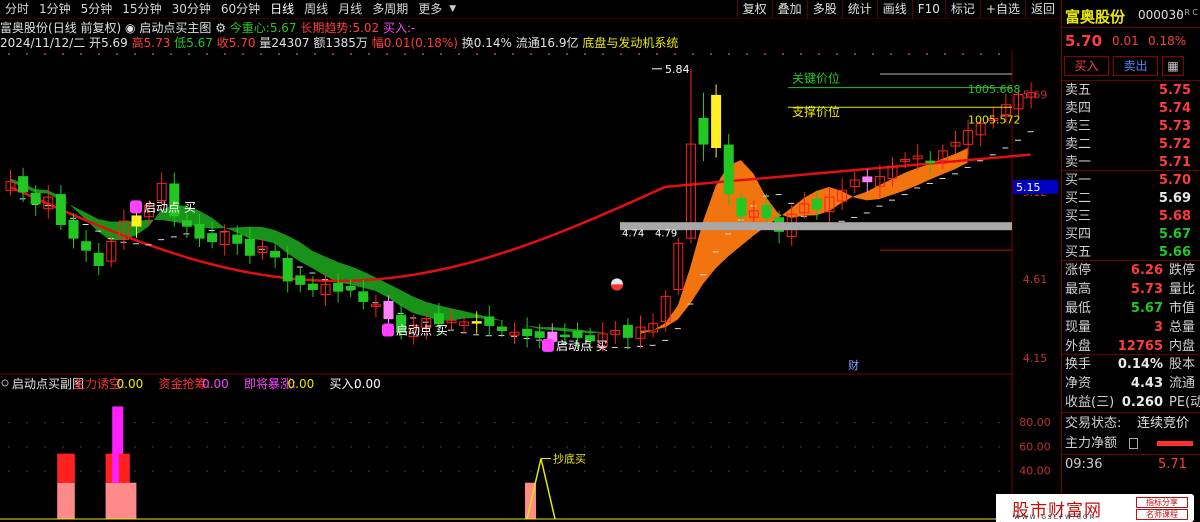  Describe the element at coordinates (1146, 308) in the screenshot. I see `stats-value: 5.67` at that location.